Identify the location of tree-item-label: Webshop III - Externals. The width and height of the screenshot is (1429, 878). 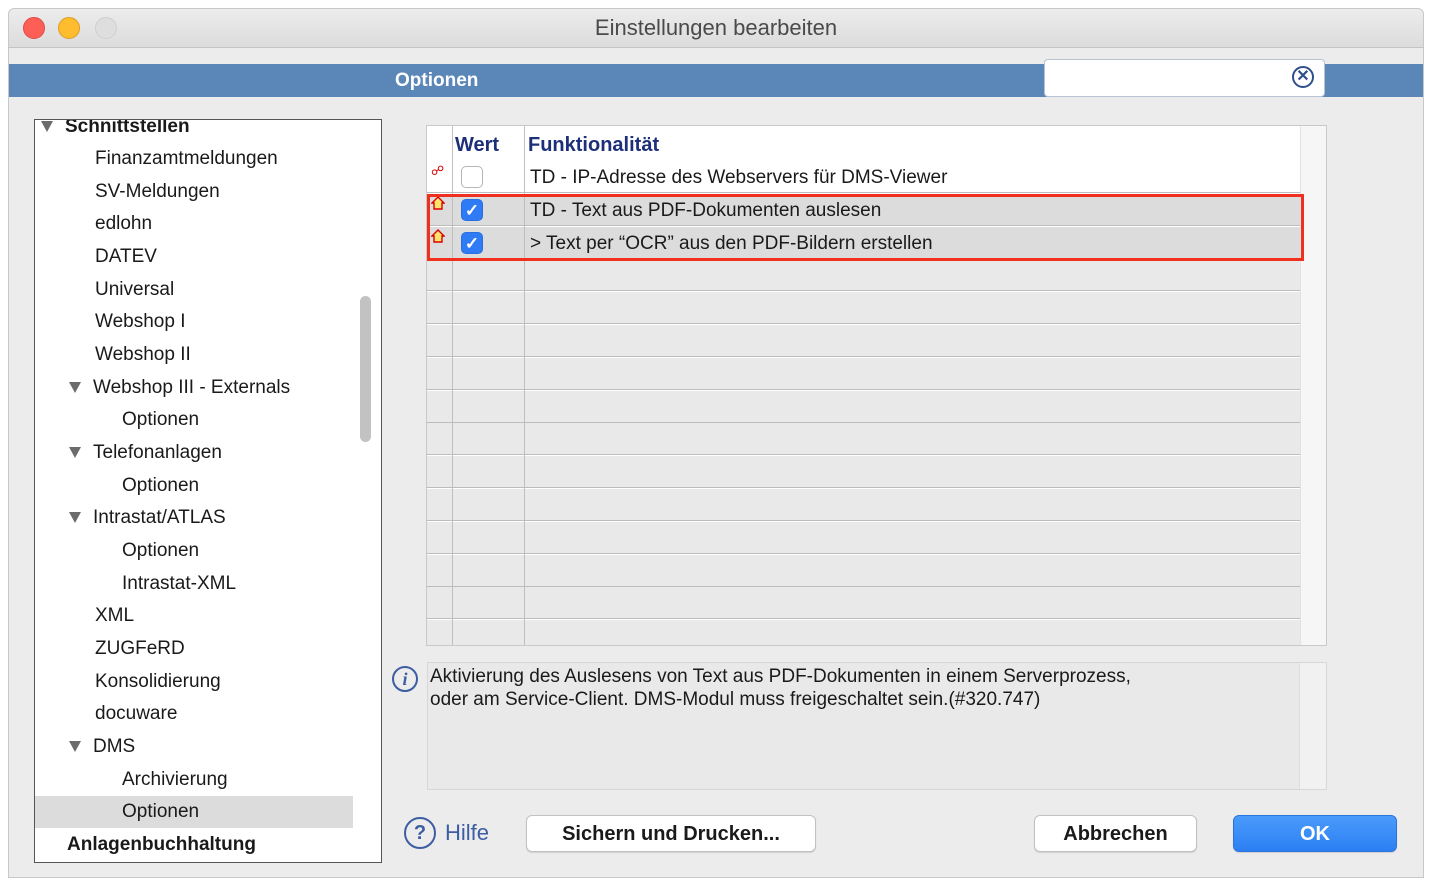
(192, 387).